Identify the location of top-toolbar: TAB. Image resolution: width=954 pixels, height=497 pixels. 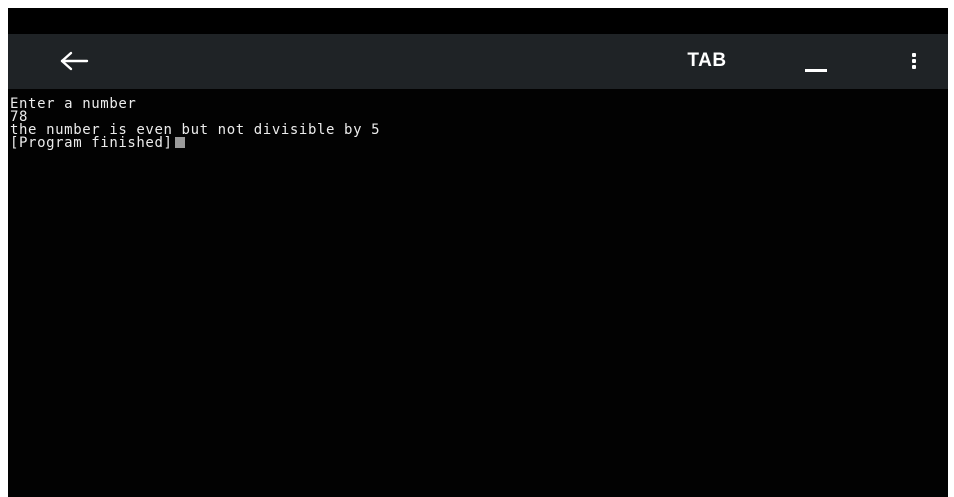
(478, 61).